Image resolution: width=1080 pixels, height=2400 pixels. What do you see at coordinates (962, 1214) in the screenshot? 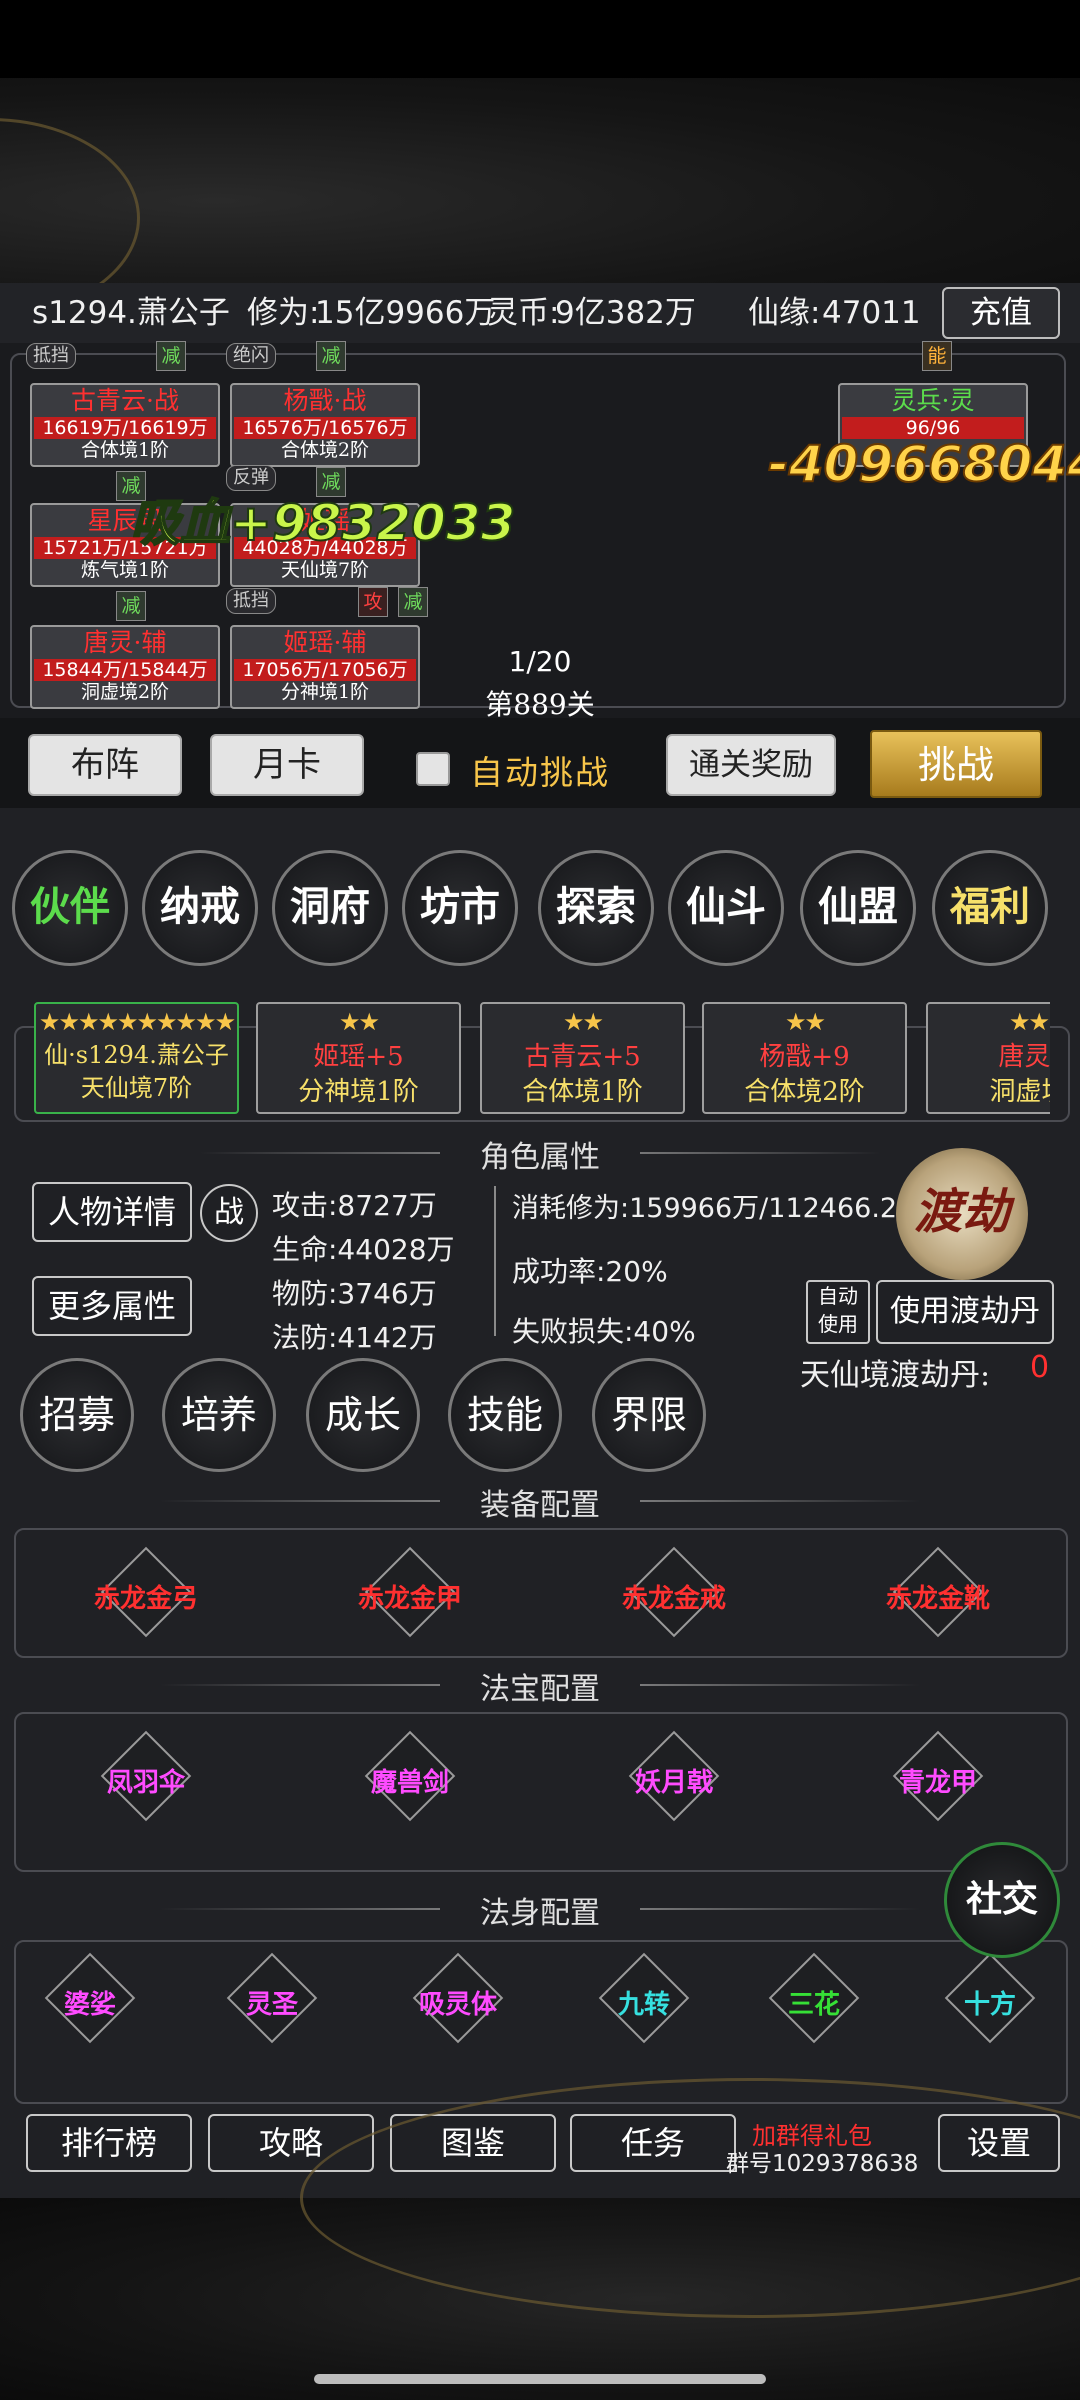
I see `tribulation-button: 渡劫` at bounding box center [962, 1214].